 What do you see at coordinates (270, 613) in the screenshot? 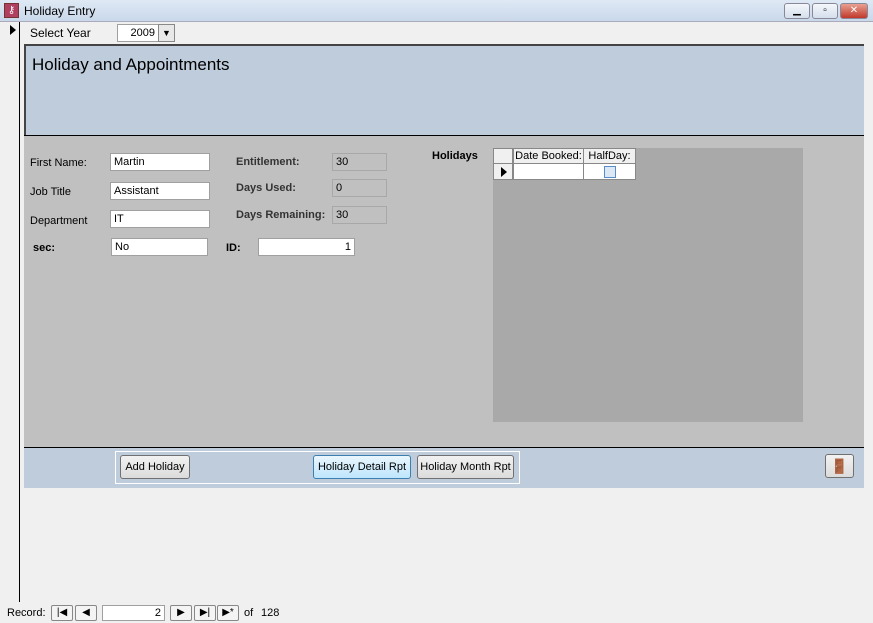
I see `record-total: 128` at bounding box center [270, 613].